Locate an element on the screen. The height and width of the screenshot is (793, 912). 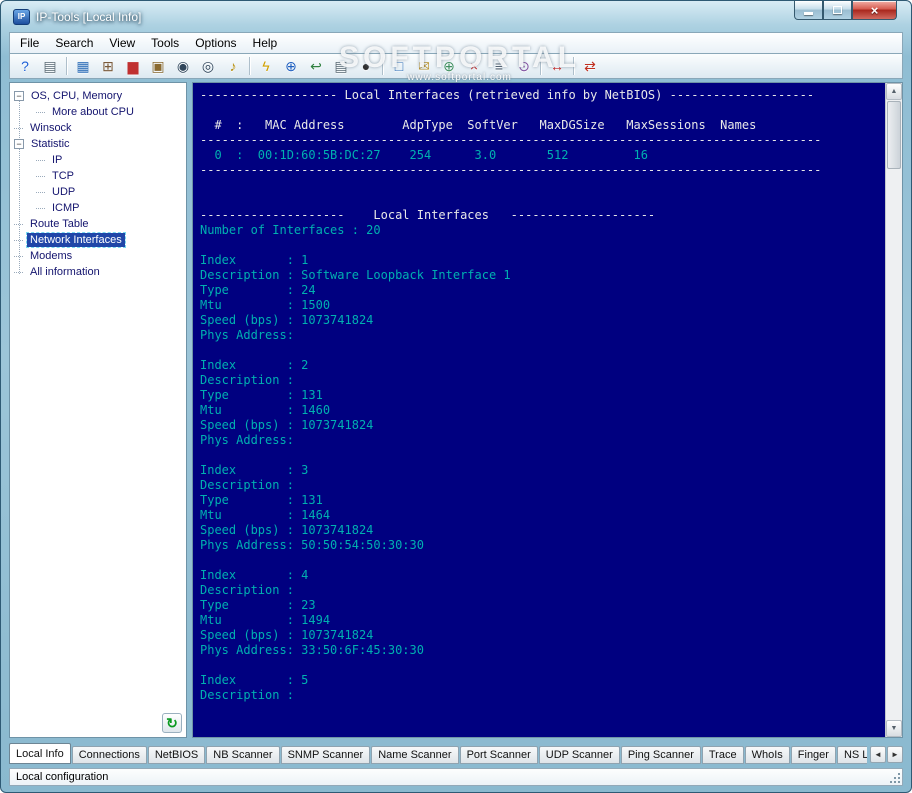
tree-item-label: Statistic is located at coordinates (50, 144).